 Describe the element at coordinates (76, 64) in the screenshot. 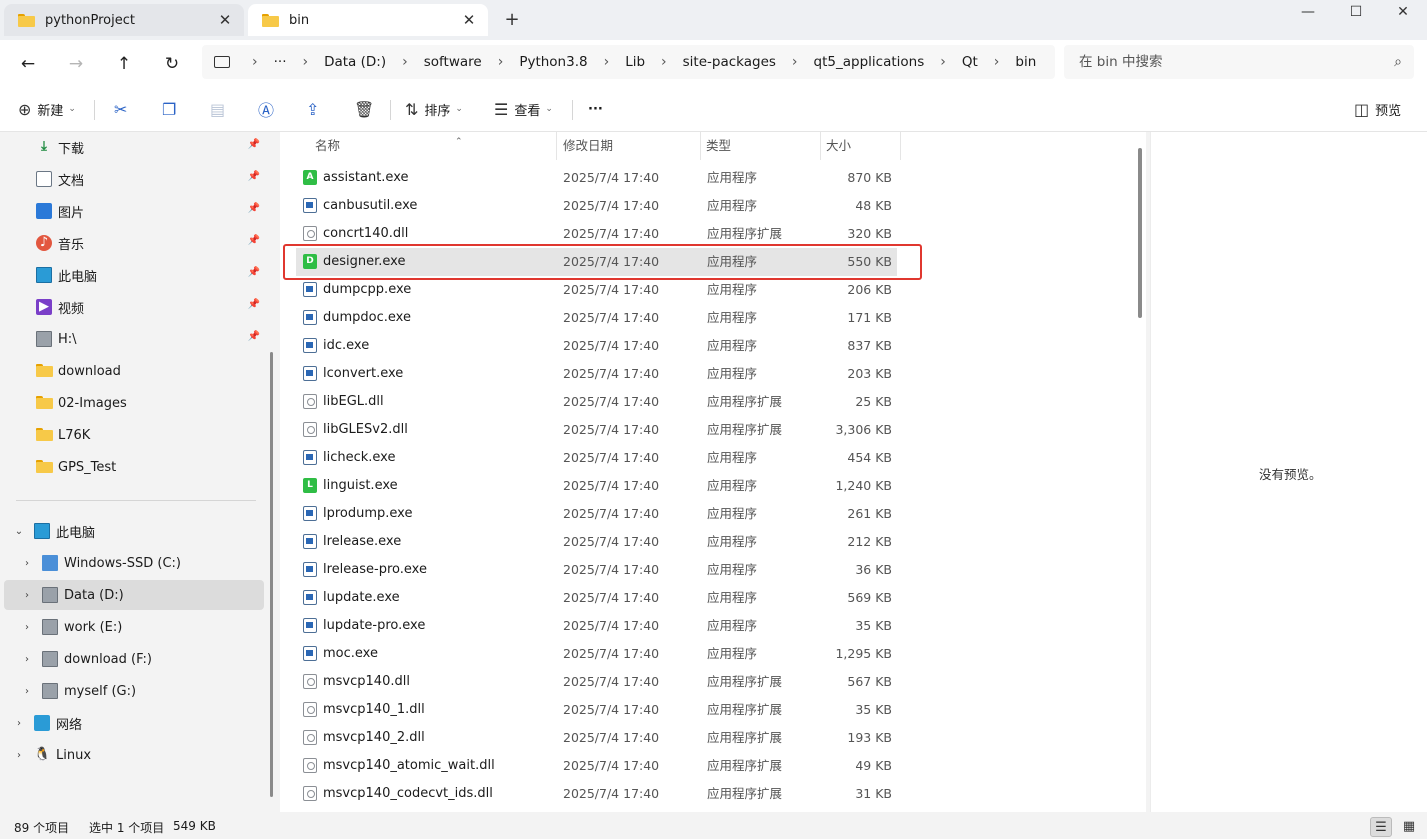

I see `forward-button: →` at that location.